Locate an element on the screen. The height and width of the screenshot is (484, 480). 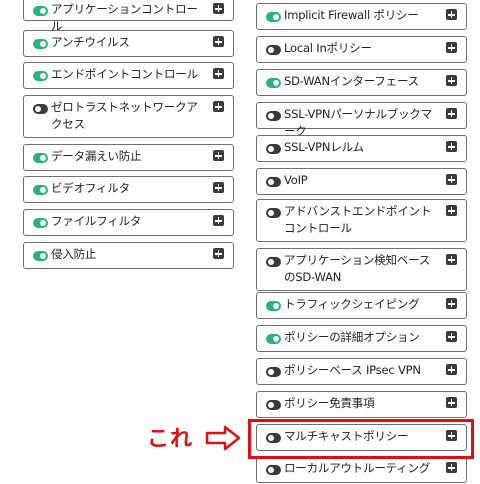
policy-label: 侵入防止 is located at coordinates (74, 254).